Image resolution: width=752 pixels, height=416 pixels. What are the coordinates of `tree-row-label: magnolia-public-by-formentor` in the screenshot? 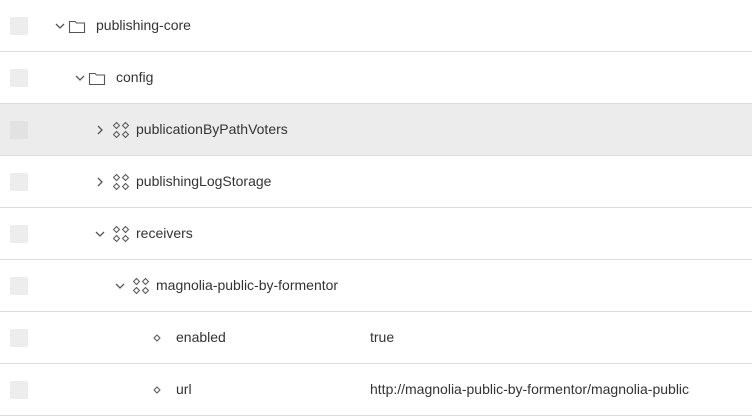 It's located at (247, 285).